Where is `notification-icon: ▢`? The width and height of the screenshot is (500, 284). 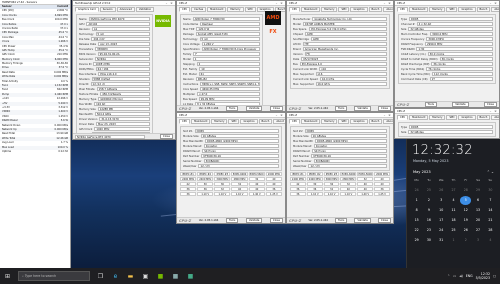 notification-icon: ▢ is located at coordinates (494, 276).